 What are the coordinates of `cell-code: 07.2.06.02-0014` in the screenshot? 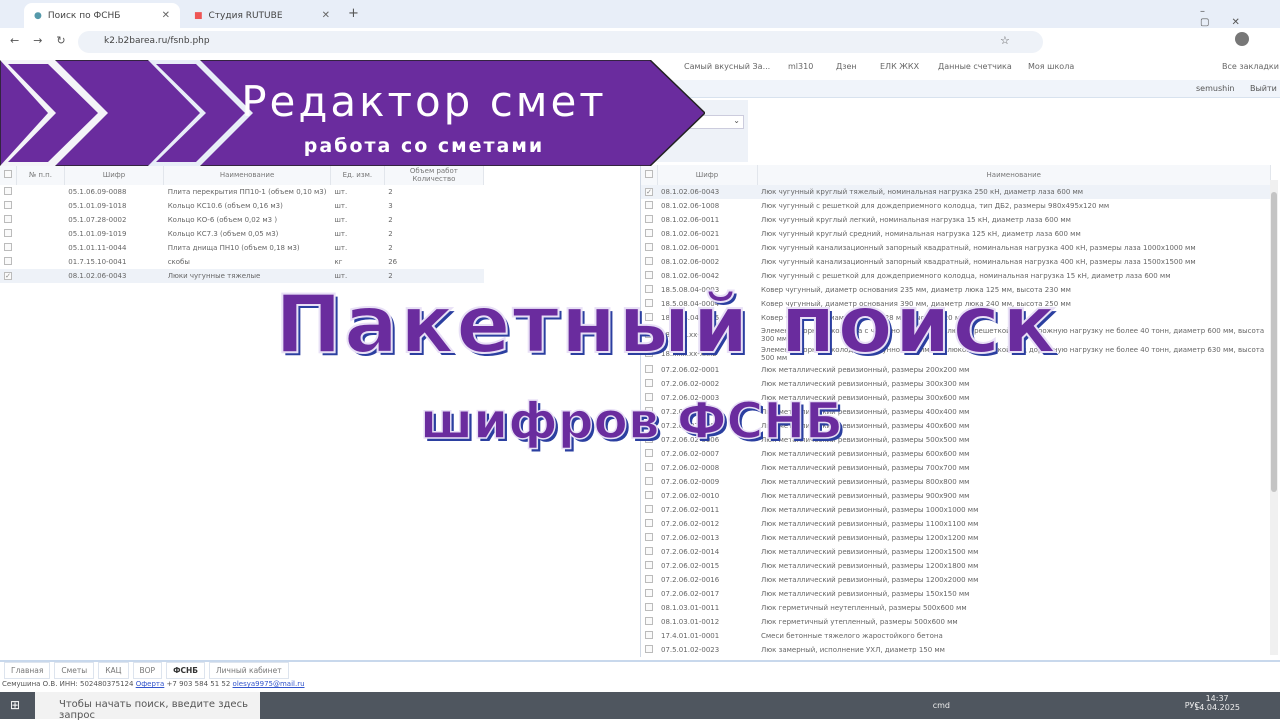 It's located at (690, 552).